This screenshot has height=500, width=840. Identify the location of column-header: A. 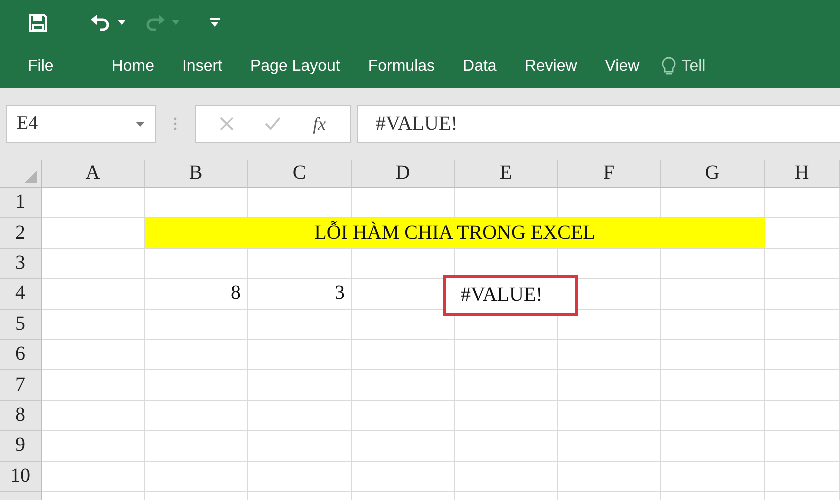
(93, 174).